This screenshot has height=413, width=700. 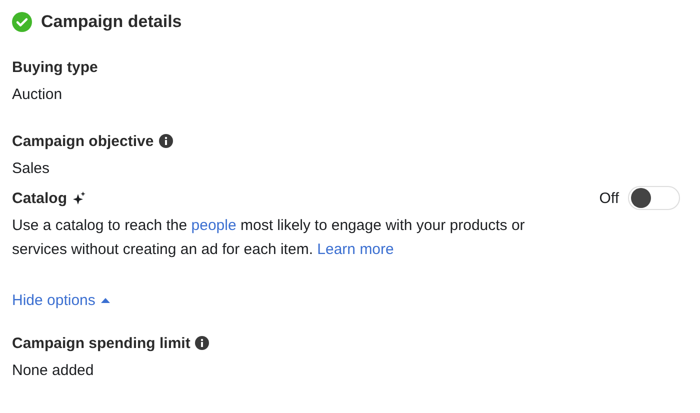 What do you see at coordinates (83, 141) in the screenshot?
I see `field-label: Campaign objective` at bounding box center [83, 141].